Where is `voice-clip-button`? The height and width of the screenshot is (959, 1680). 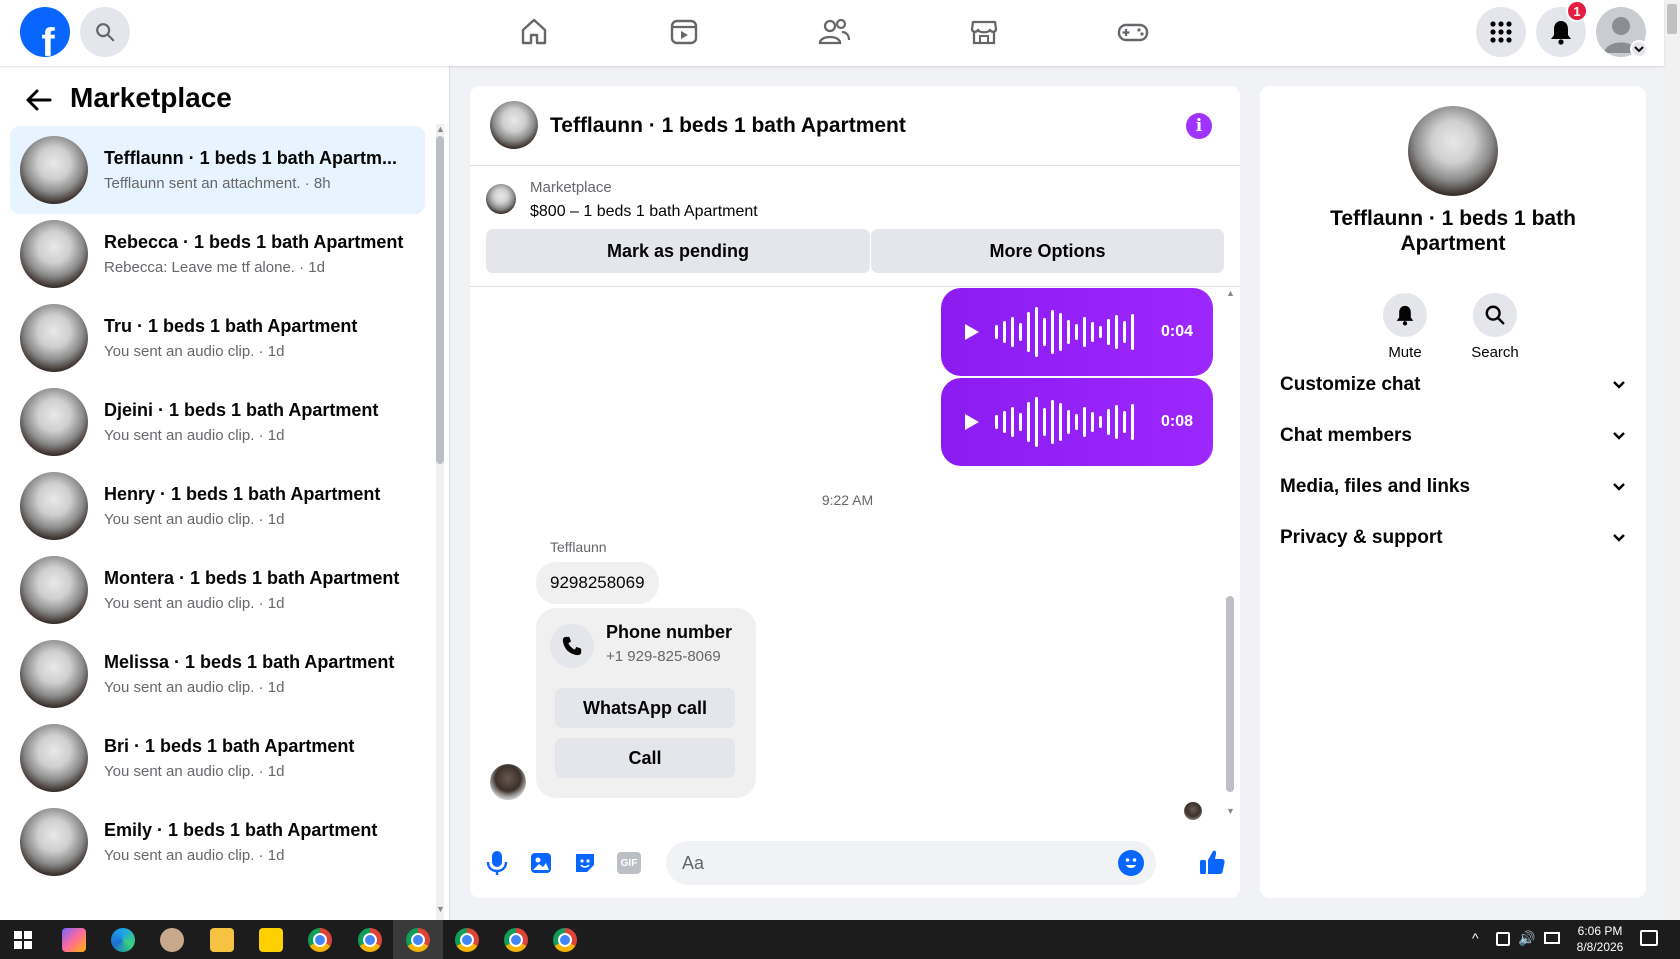
voice-clip-button is located at coordinates (497, 865).